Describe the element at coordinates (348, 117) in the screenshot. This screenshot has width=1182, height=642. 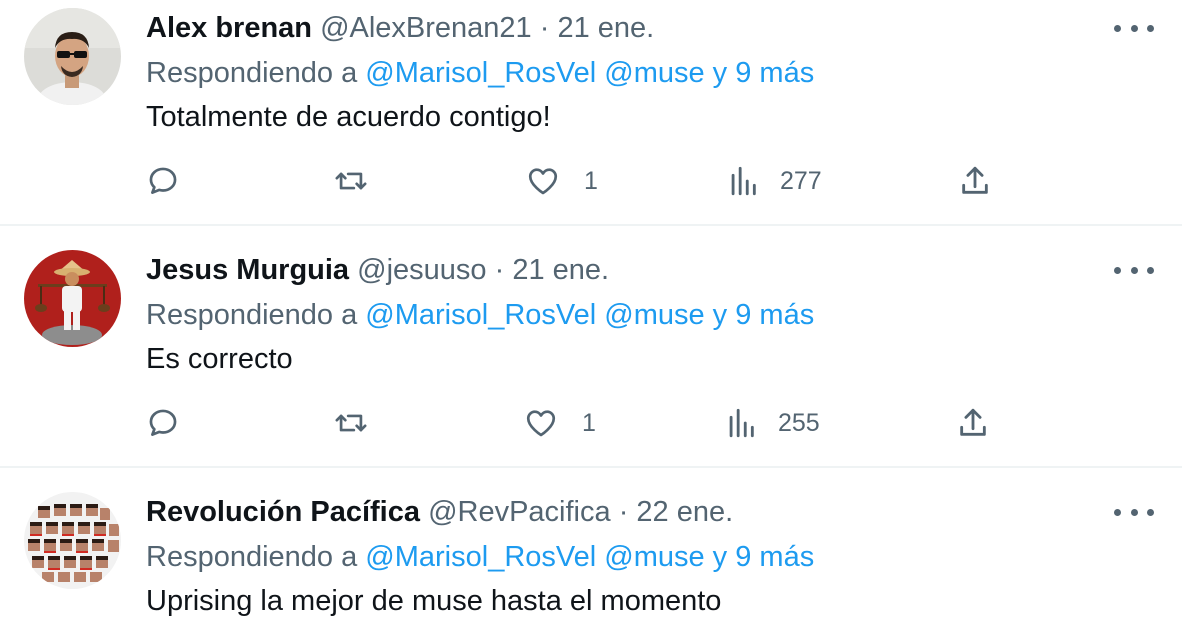
I see `tweet-text: Totalmente de acuerdo contigo!` at that location.